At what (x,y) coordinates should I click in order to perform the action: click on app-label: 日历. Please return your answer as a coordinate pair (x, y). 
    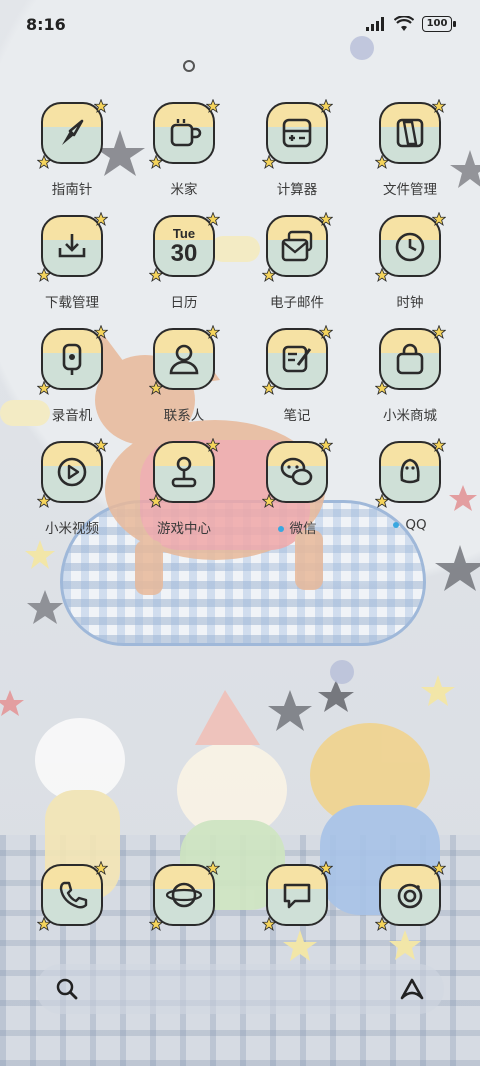
    Looking at the image, I should click on (184, 301).